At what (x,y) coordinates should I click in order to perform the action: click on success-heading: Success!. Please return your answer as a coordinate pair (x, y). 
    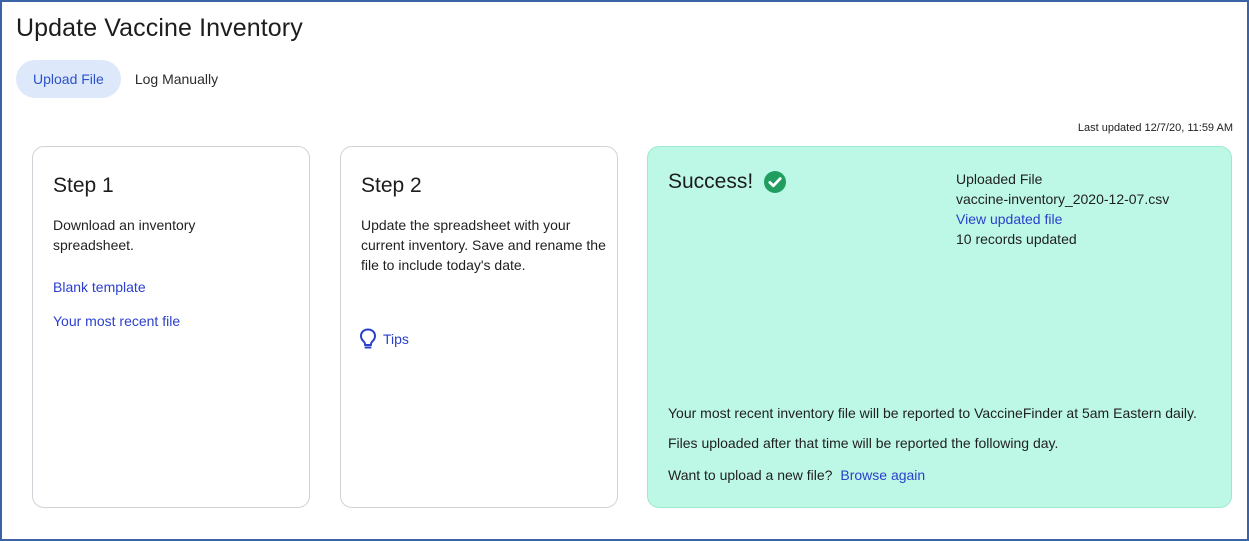
    Looking at the image, I should click on (727, 182).